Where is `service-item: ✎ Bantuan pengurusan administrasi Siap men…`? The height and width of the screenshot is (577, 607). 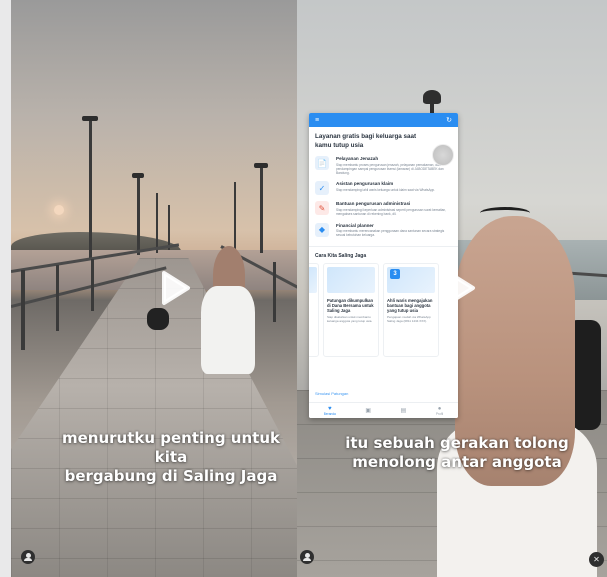
service-item: ✎ Bantuan pengurusan administrasi Siap men… is located at coordinates (383, 208).